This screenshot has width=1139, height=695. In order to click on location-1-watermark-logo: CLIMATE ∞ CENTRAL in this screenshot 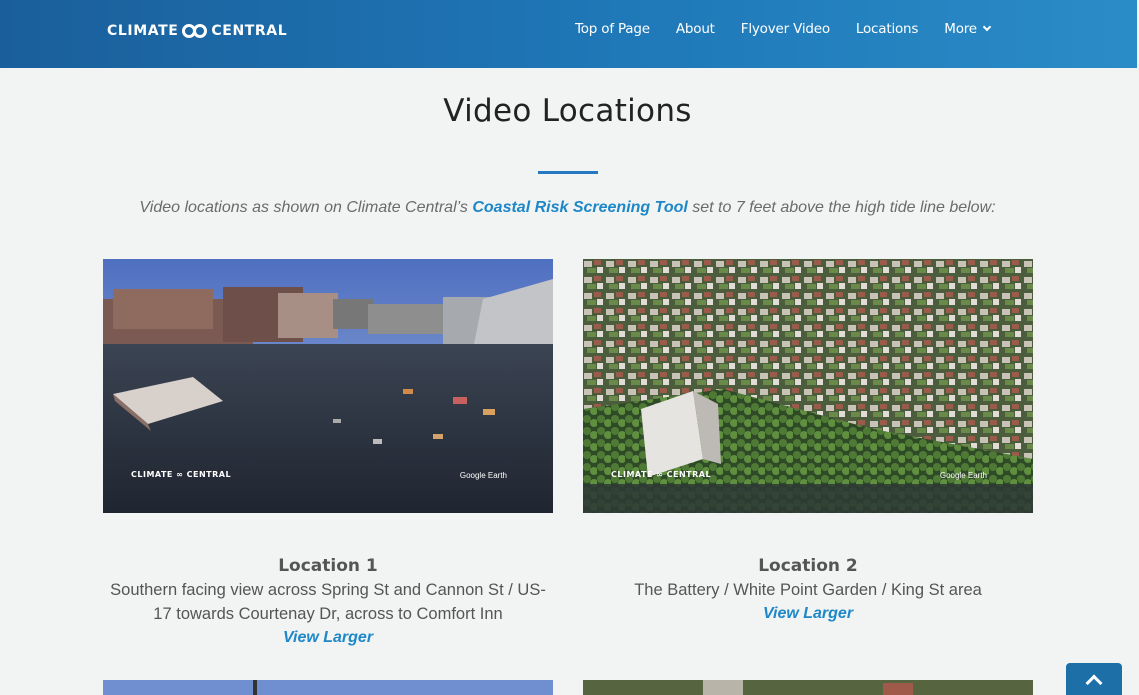, I will do `click(181, 474)`.